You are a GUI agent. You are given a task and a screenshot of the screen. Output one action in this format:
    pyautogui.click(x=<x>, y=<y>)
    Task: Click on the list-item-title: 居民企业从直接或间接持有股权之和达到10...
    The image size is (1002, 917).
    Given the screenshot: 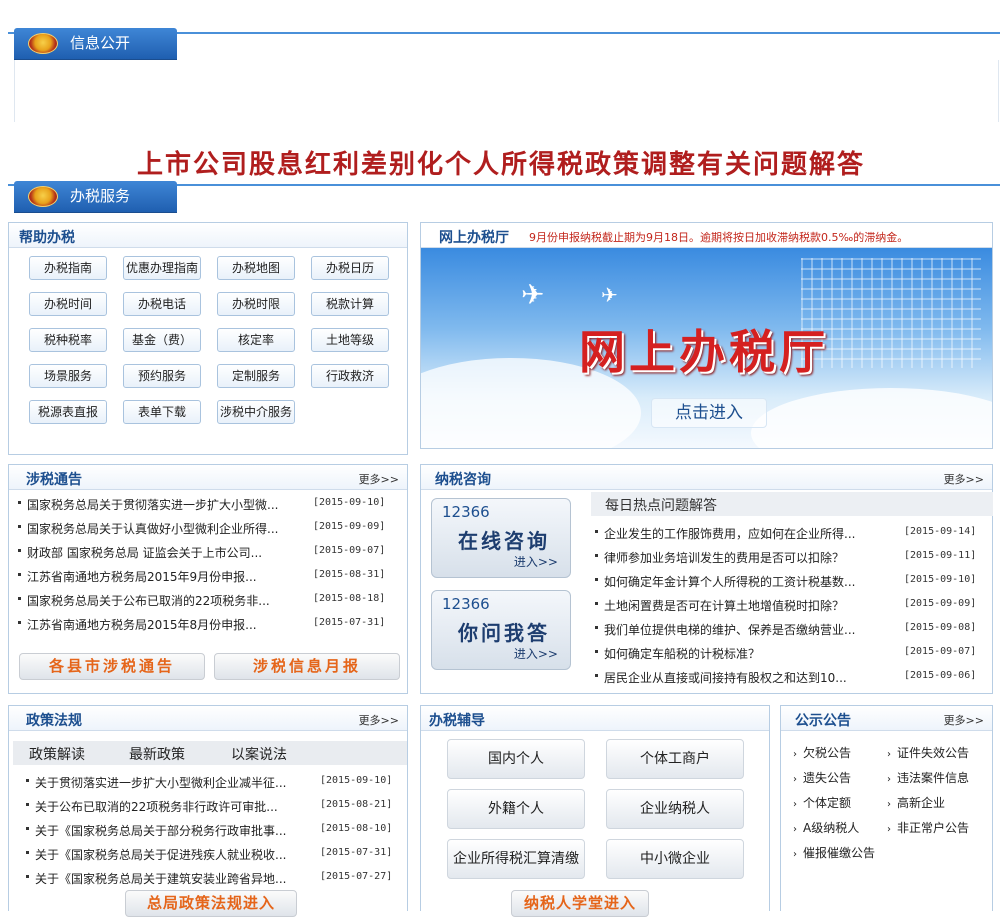 What is the action you would take?
    pyautogui.click(x=734, y=677)
    